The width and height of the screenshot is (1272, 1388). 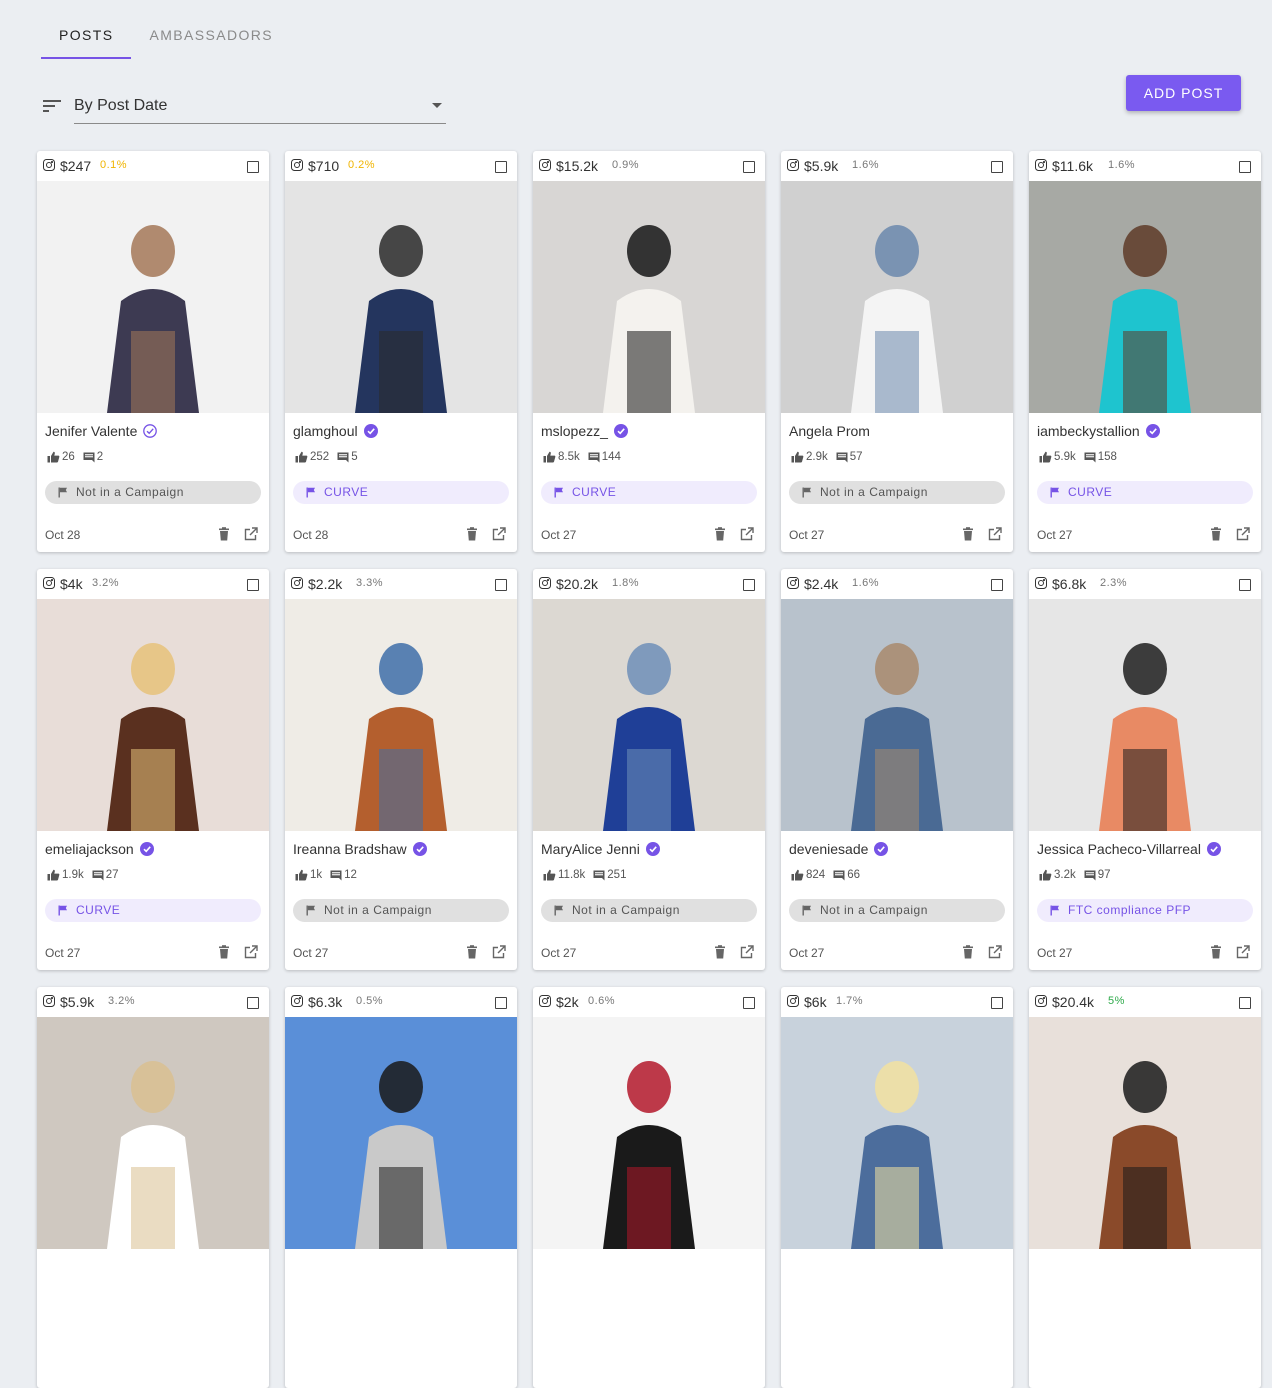 I want to click on creator-name: Jessica Pacheco-Villarreal, so click(x=1119, y=849).